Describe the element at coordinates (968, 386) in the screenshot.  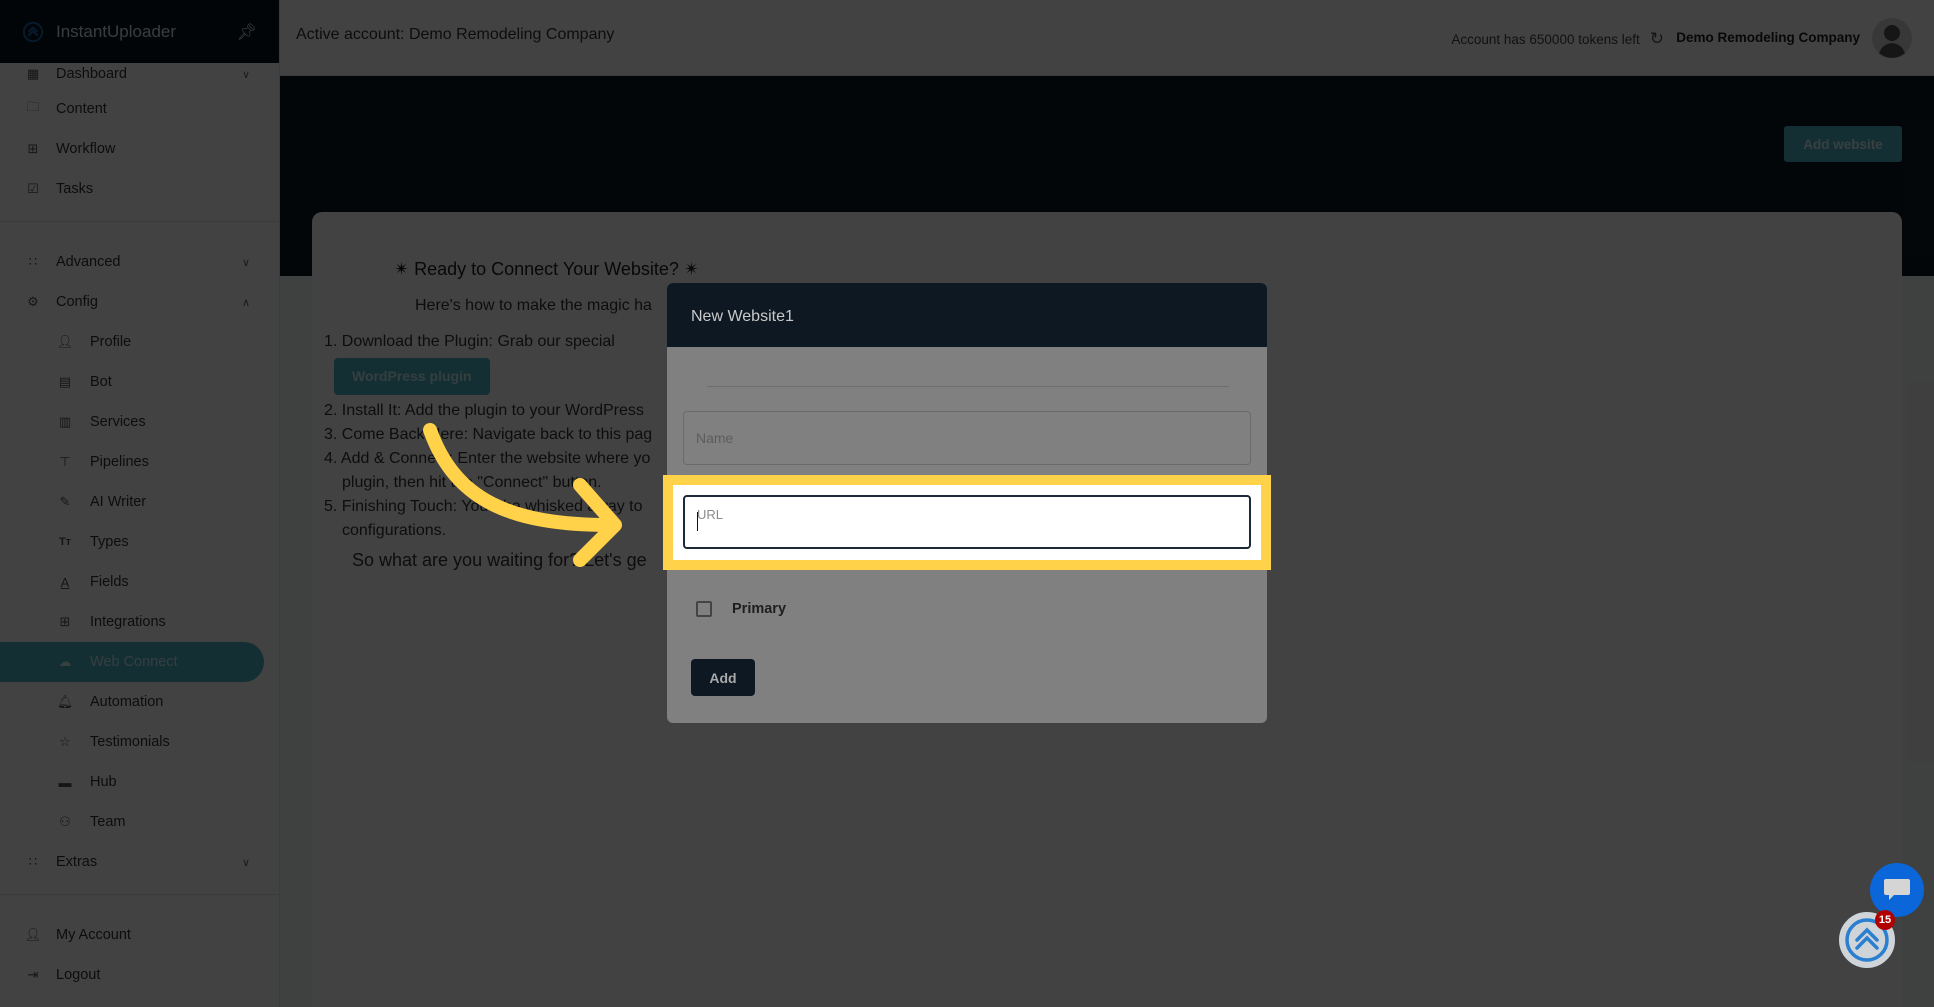
I see `modal-divider` at that location.